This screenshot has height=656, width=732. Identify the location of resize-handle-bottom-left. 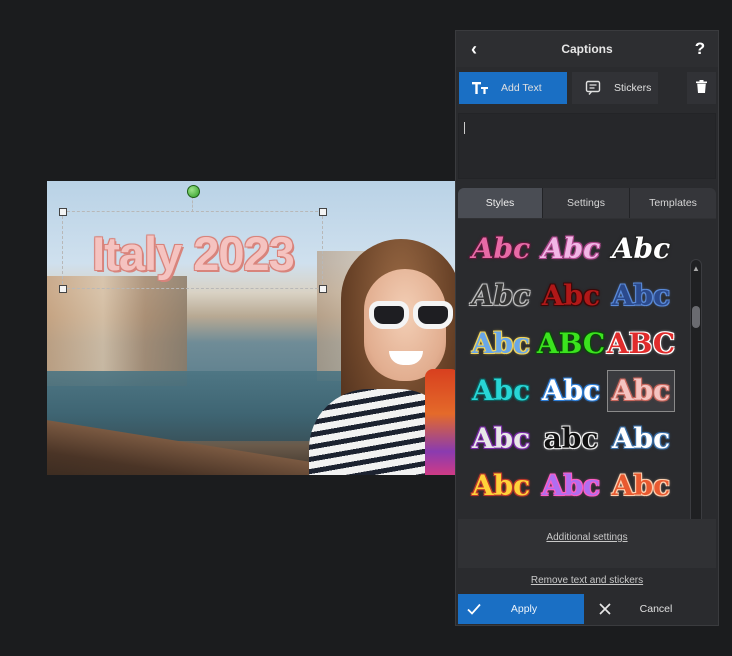
(63, 289).